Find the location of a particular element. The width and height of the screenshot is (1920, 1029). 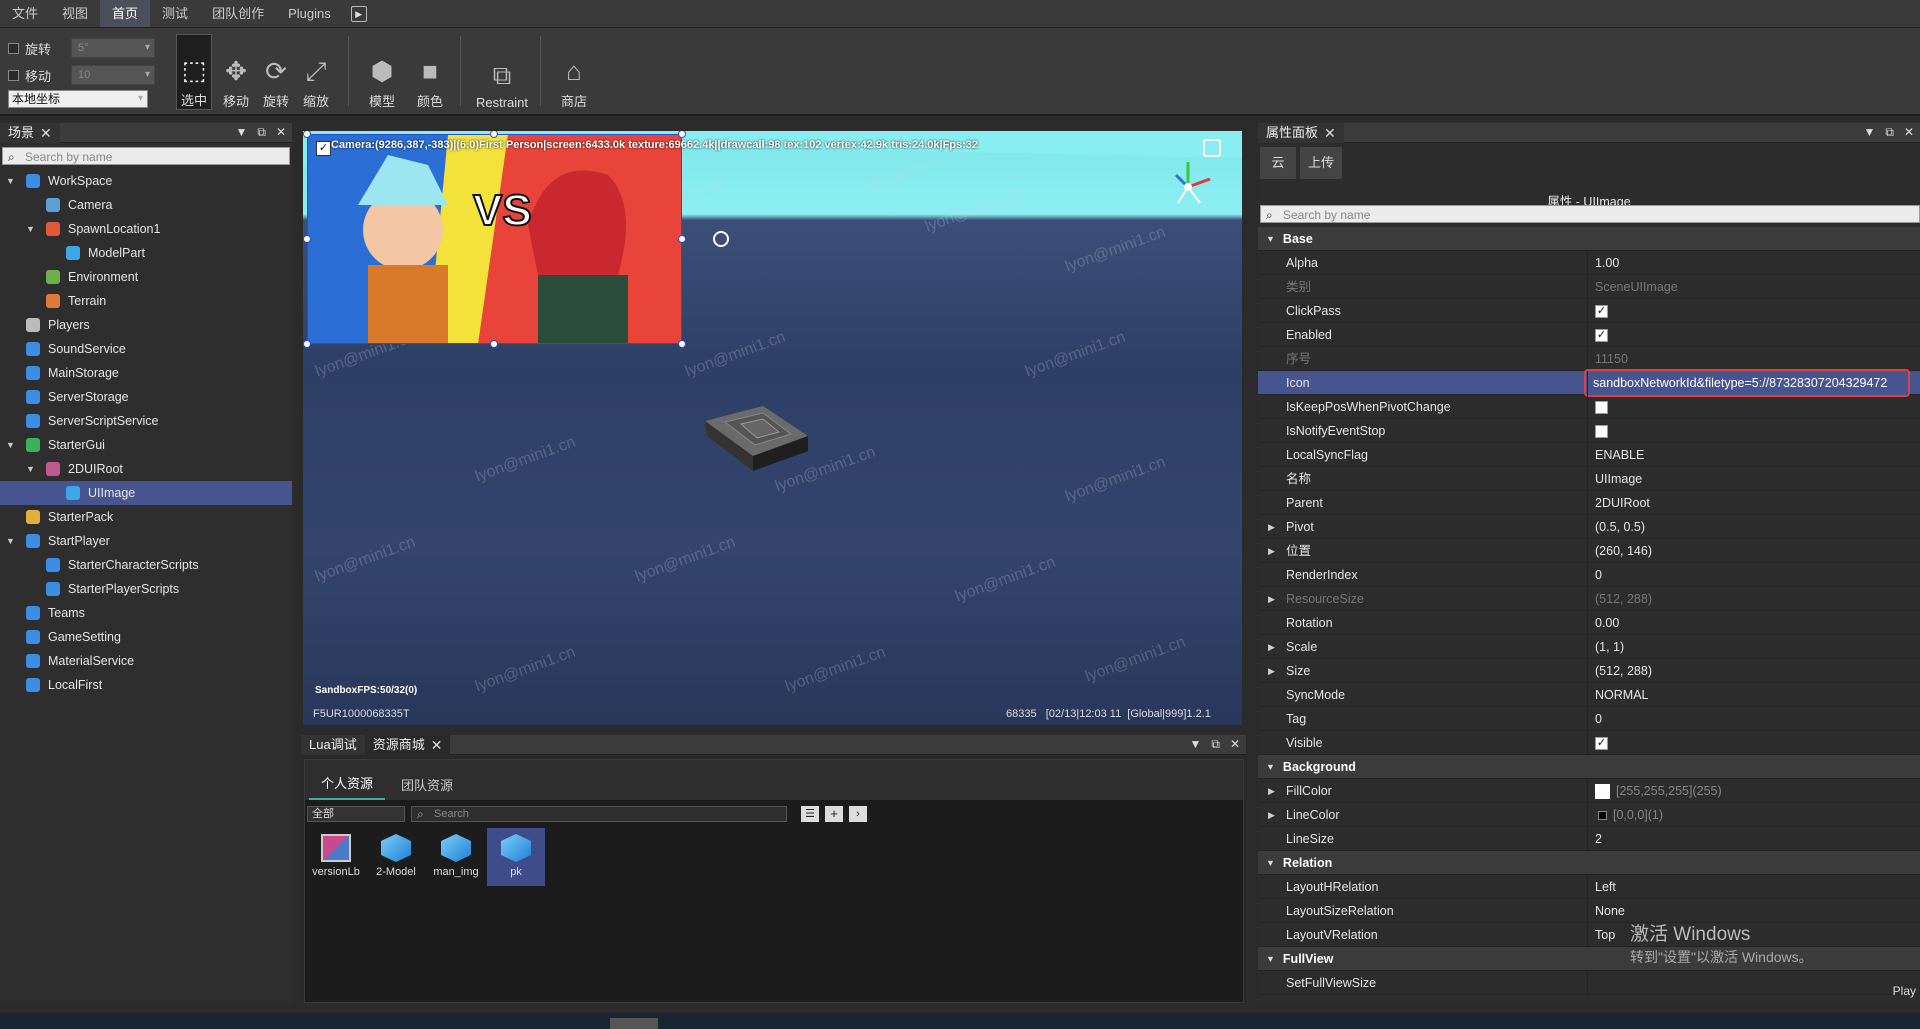

resource-filter-select: 全部 is located at coordinates (356, 814).